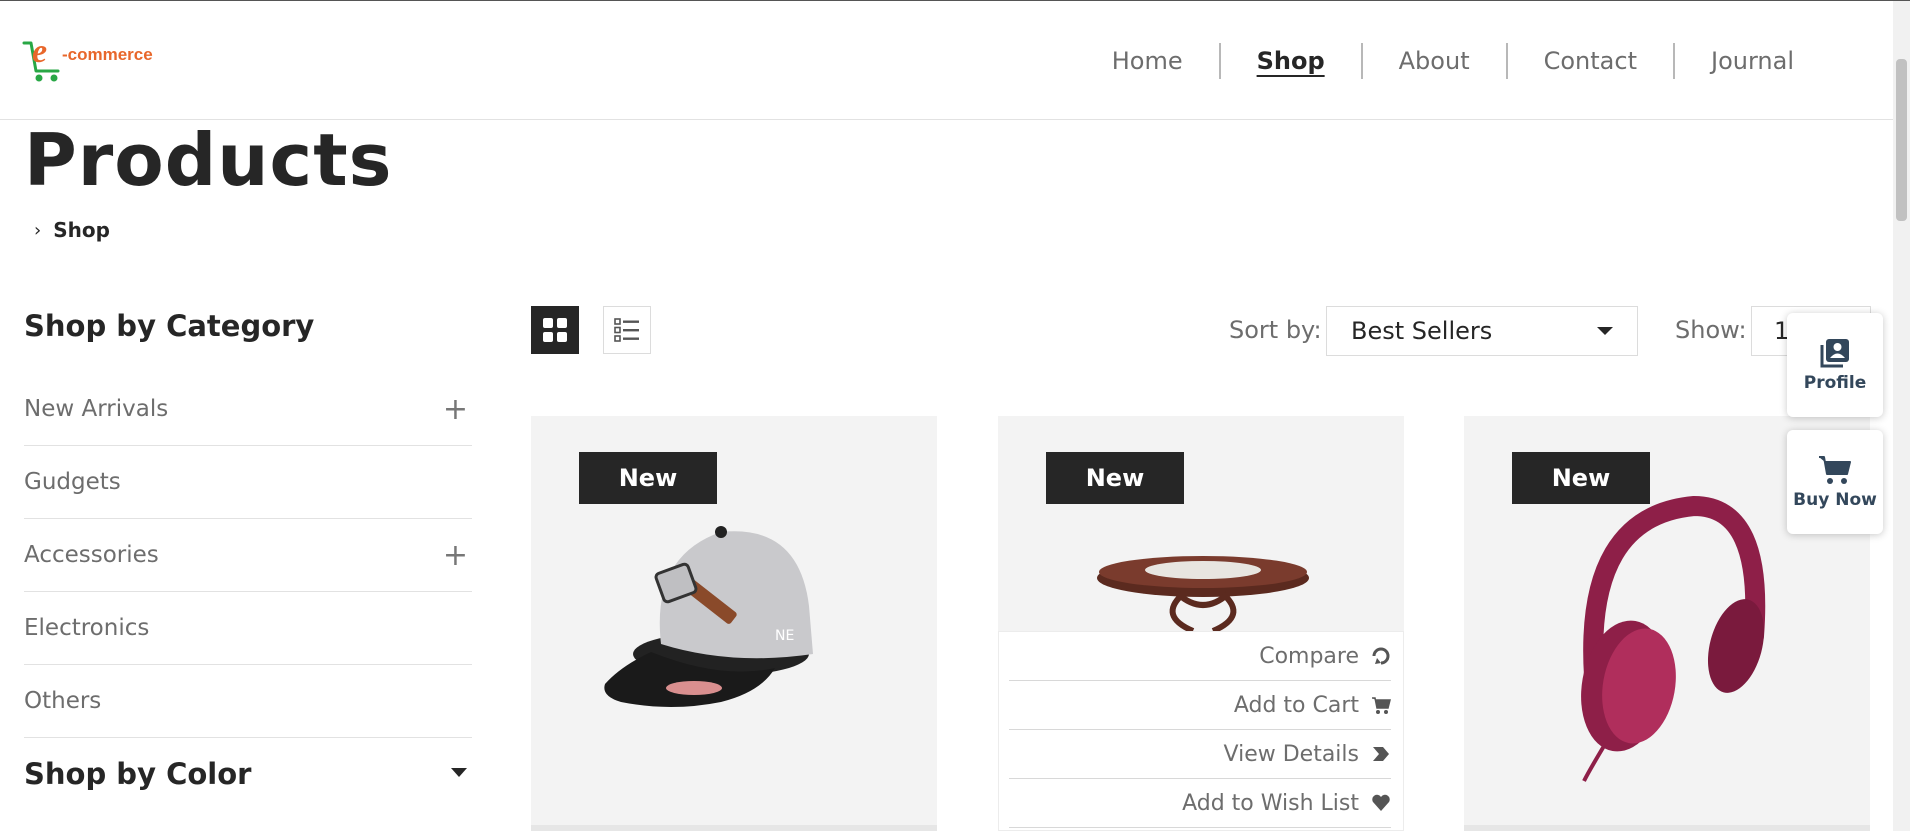  I want to click on category-item-new-arrivals: New Arrivals +, so click(248, 409).